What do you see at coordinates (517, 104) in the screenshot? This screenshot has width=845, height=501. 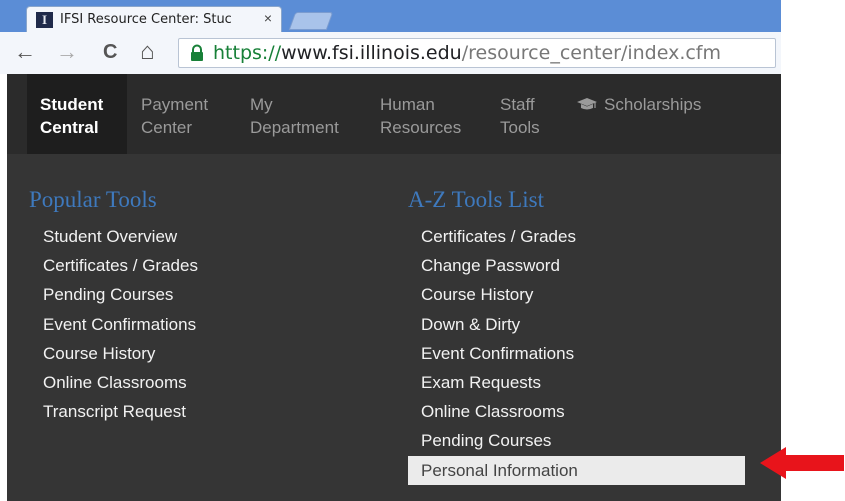 I see `nav-label-line1: Staff` at bounding box center [517, 104].